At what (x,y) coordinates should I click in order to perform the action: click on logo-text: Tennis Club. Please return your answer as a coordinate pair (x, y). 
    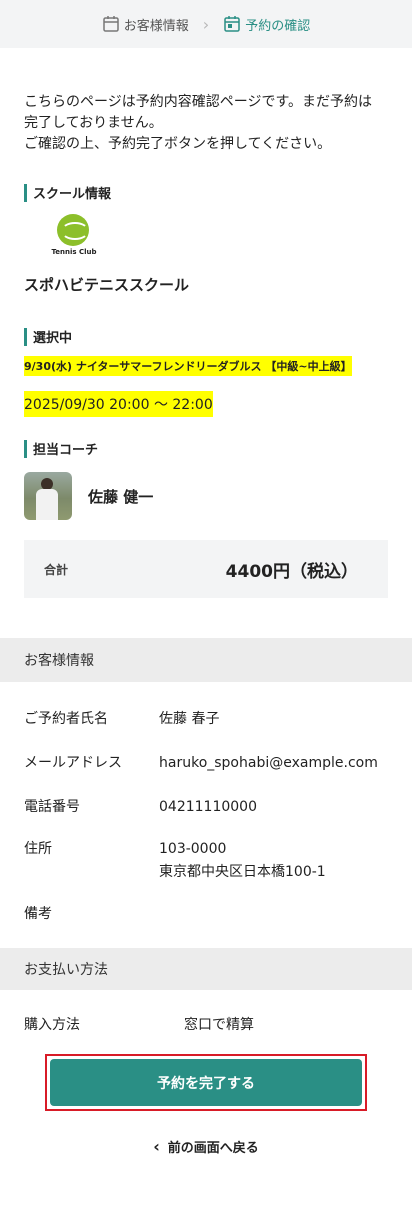
    Looking at the image, I should click on (74, 252).